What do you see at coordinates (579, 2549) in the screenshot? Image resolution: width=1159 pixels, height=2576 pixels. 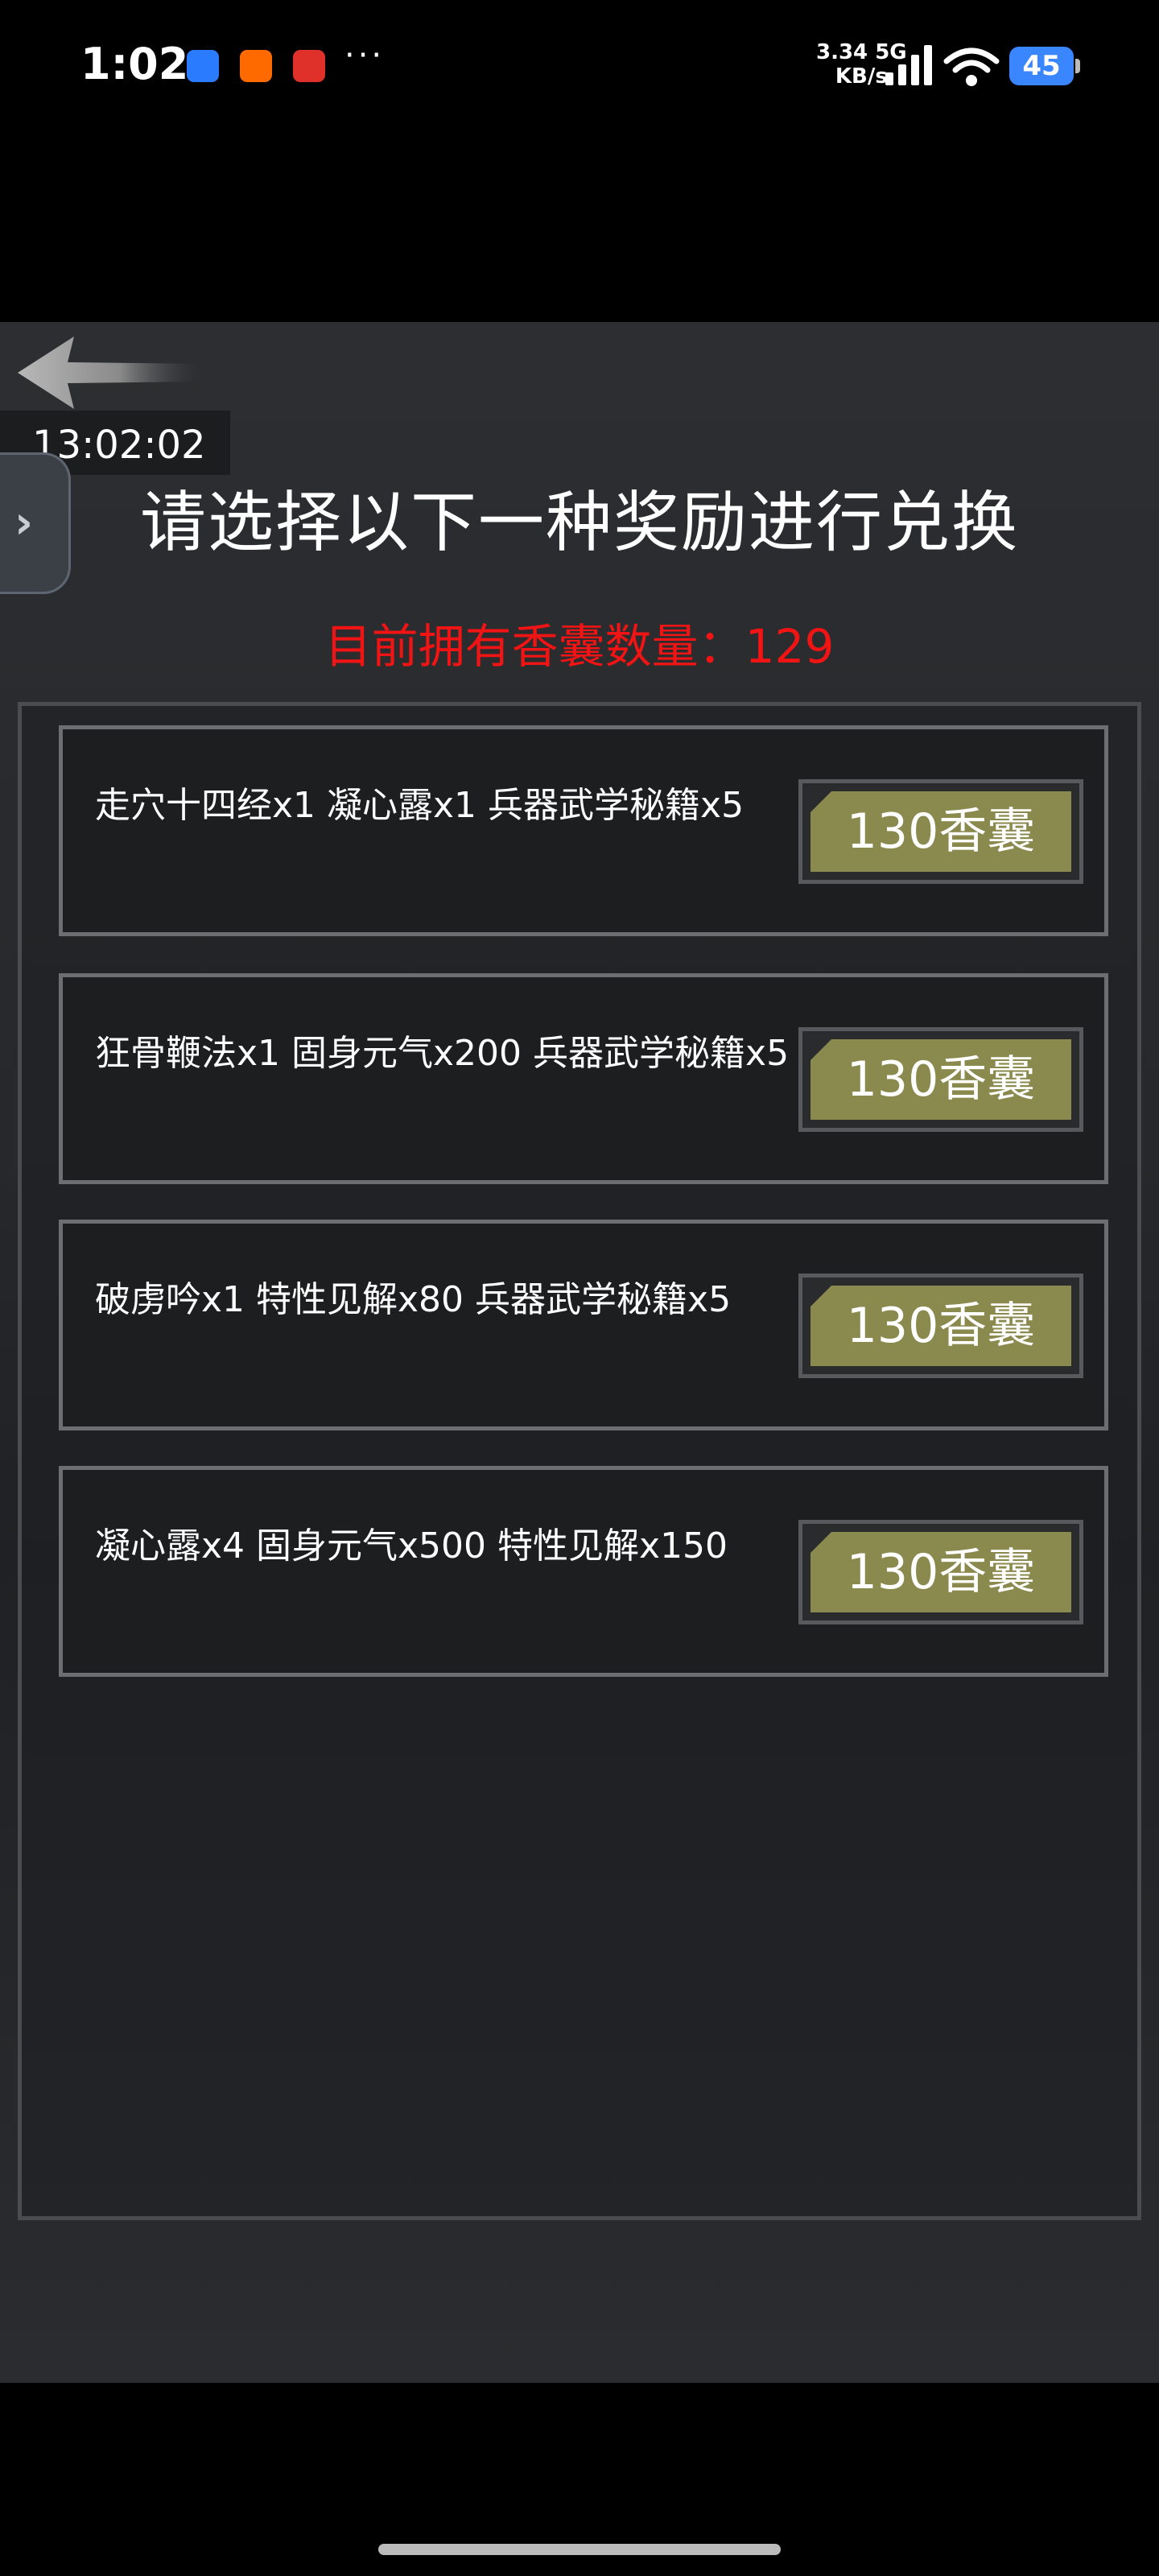 I see `home-indicator` at bounding box center [579, 2549].